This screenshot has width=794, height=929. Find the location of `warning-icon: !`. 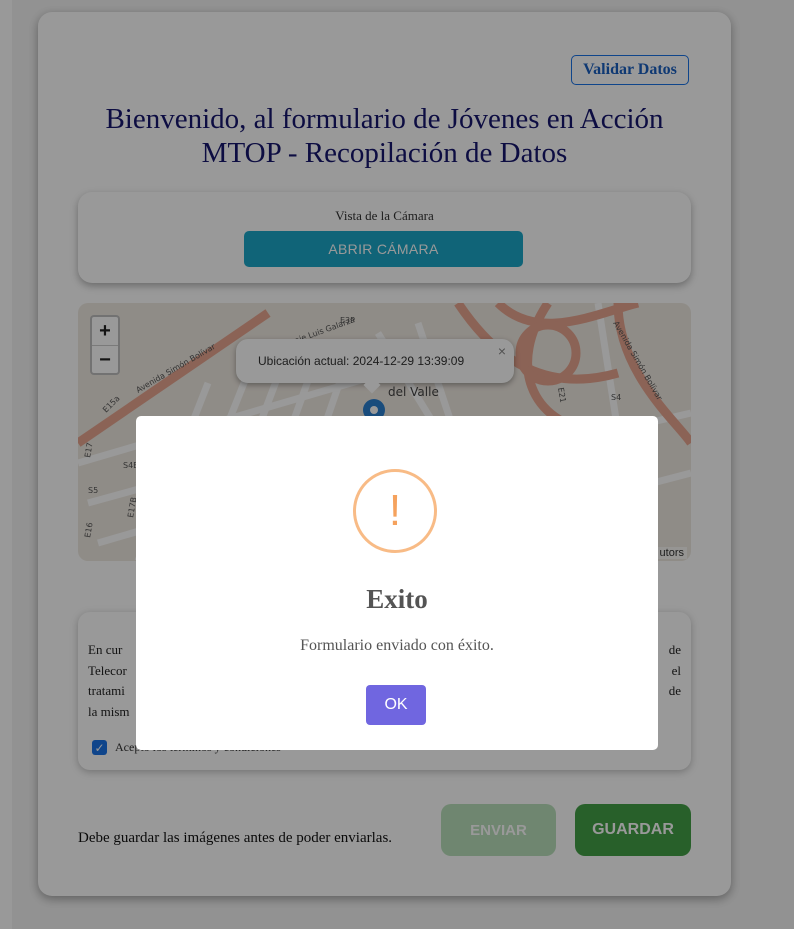

warning-icon: ! is located at coordinates (395, 511).